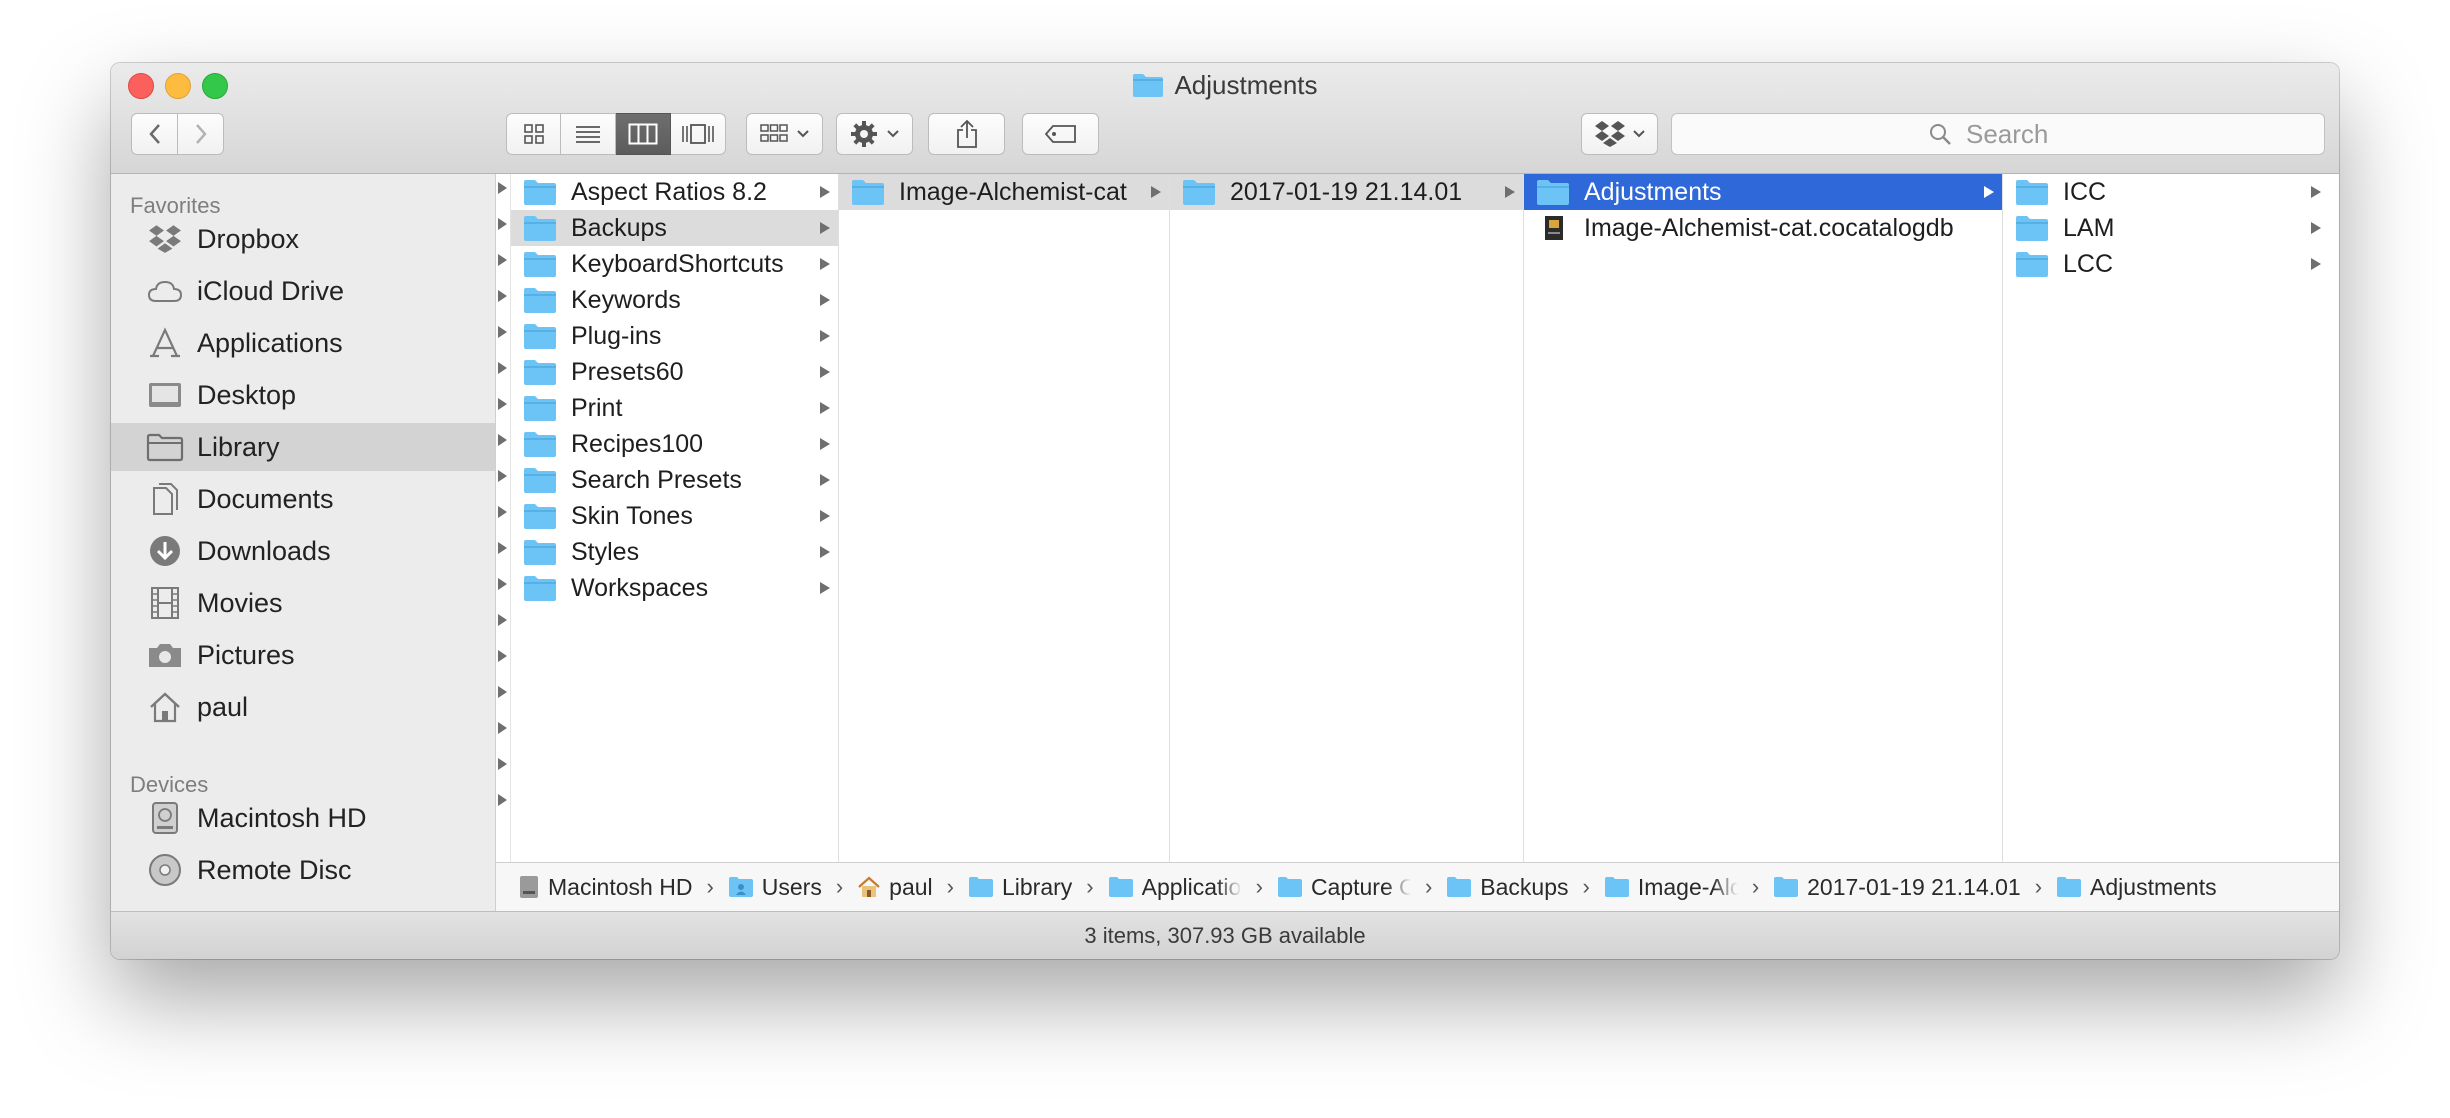 The image size is (2450, 1118). I want to click on path-item-application: Application, so click(1175, 887).